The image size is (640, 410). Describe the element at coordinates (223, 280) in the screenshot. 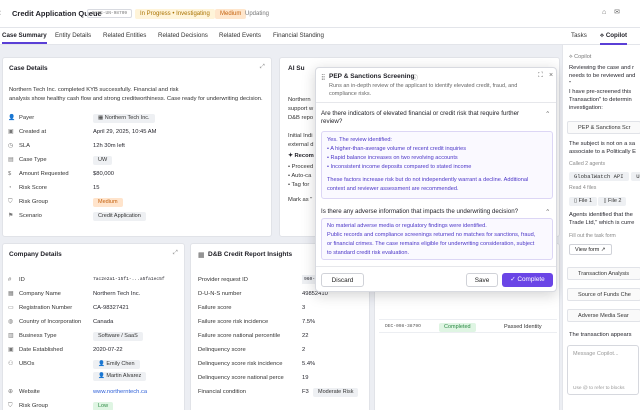

I see `row-label: Provider request ID` at that location.